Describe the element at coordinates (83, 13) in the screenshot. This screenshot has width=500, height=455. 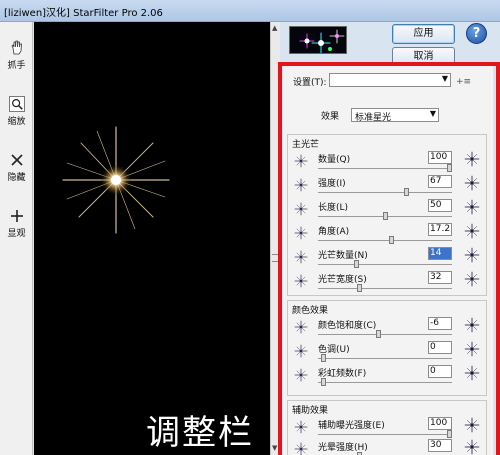
I see `window-title: [liziwen]汉化] StarFilter Pro 2.06` at that location.